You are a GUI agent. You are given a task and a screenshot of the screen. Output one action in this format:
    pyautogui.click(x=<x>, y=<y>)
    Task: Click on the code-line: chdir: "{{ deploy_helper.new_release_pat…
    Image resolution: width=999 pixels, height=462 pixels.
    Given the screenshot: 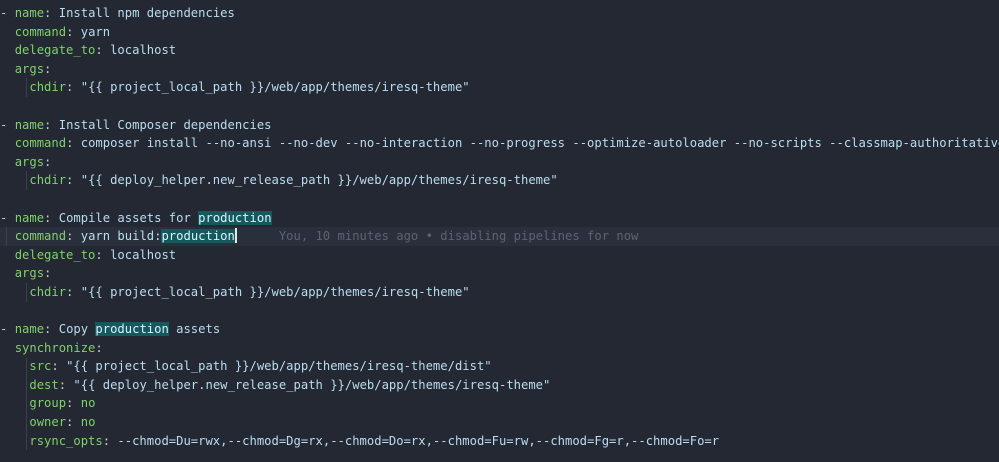 What is the action you would take?
    pyautogui.click(x=499, y=180)
    